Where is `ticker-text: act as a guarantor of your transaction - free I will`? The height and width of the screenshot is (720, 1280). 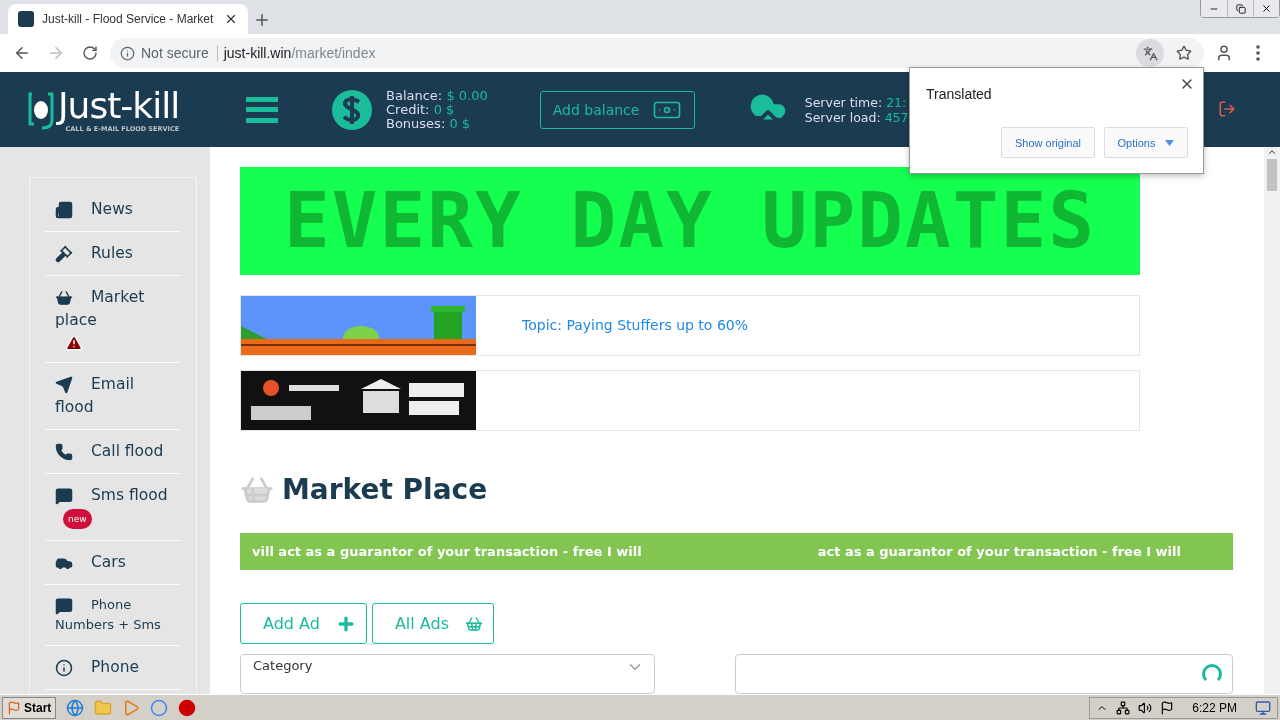
ticker-text: act as a guarantor of your transaction - free I will is located at coordinates (999, 551).